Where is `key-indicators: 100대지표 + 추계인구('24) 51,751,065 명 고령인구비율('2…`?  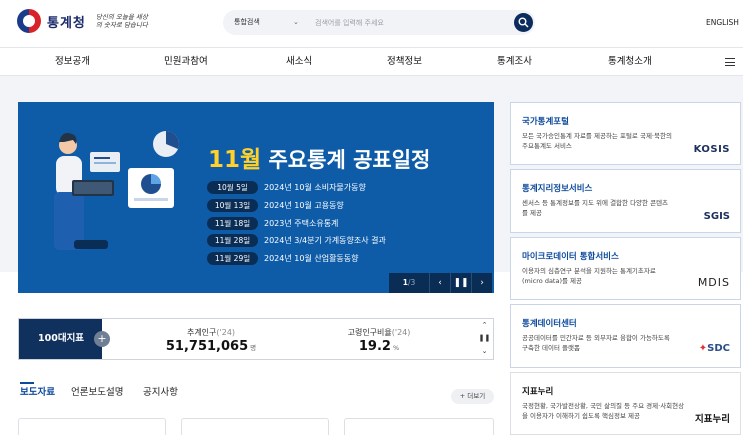
key-indicators: 100대지표 + 추계인구('24) 51,751,065 명 고령인구비율('2… is located at coordinates (256, 339).